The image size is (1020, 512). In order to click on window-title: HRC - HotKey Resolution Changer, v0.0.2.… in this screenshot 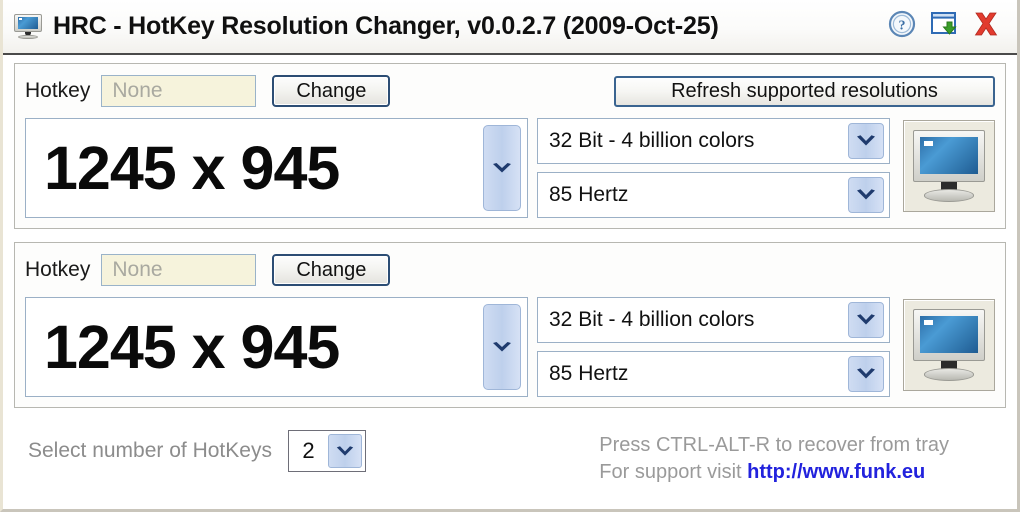, I will do `click(386, 26)`.